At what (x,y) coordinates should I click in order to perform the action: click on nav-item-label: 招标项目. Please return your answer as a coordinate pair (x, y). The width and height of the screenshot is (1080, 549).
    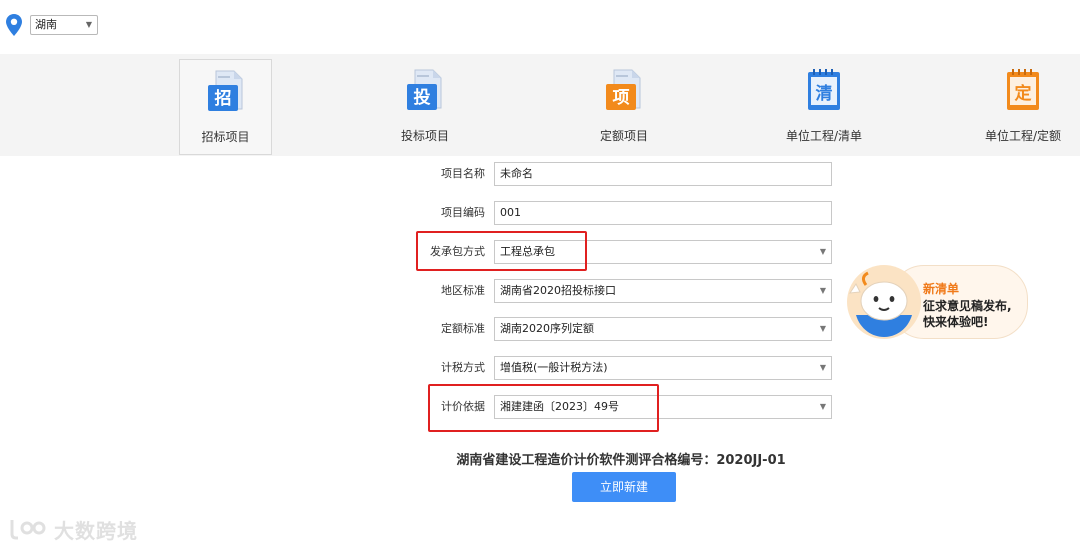
    Looking at the image, I should click on (225, 137).